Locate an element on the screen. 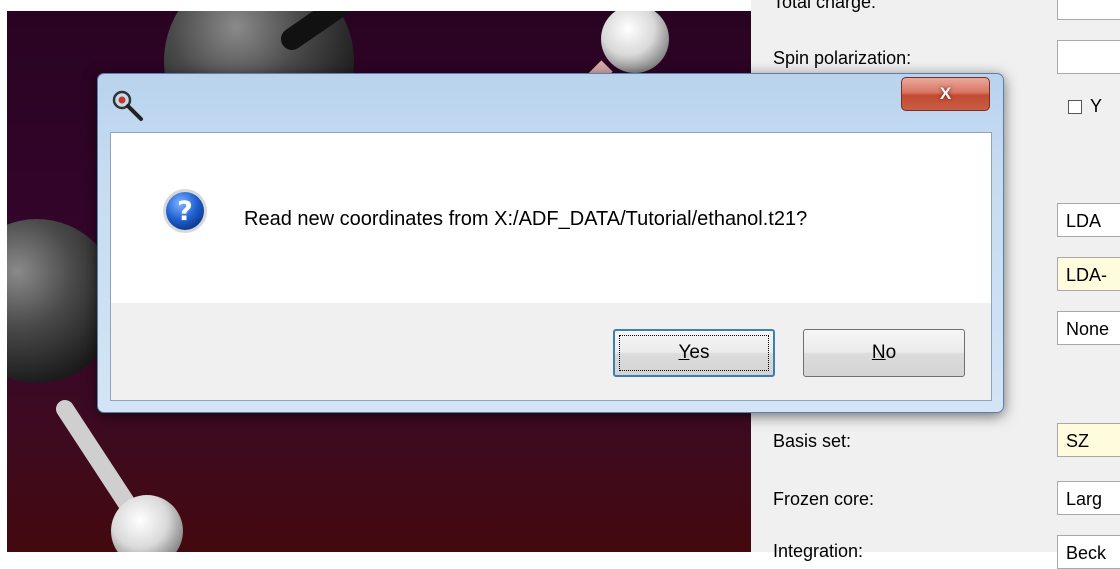  basis-set-label: Basis set: is located at coordinates (812, 441).